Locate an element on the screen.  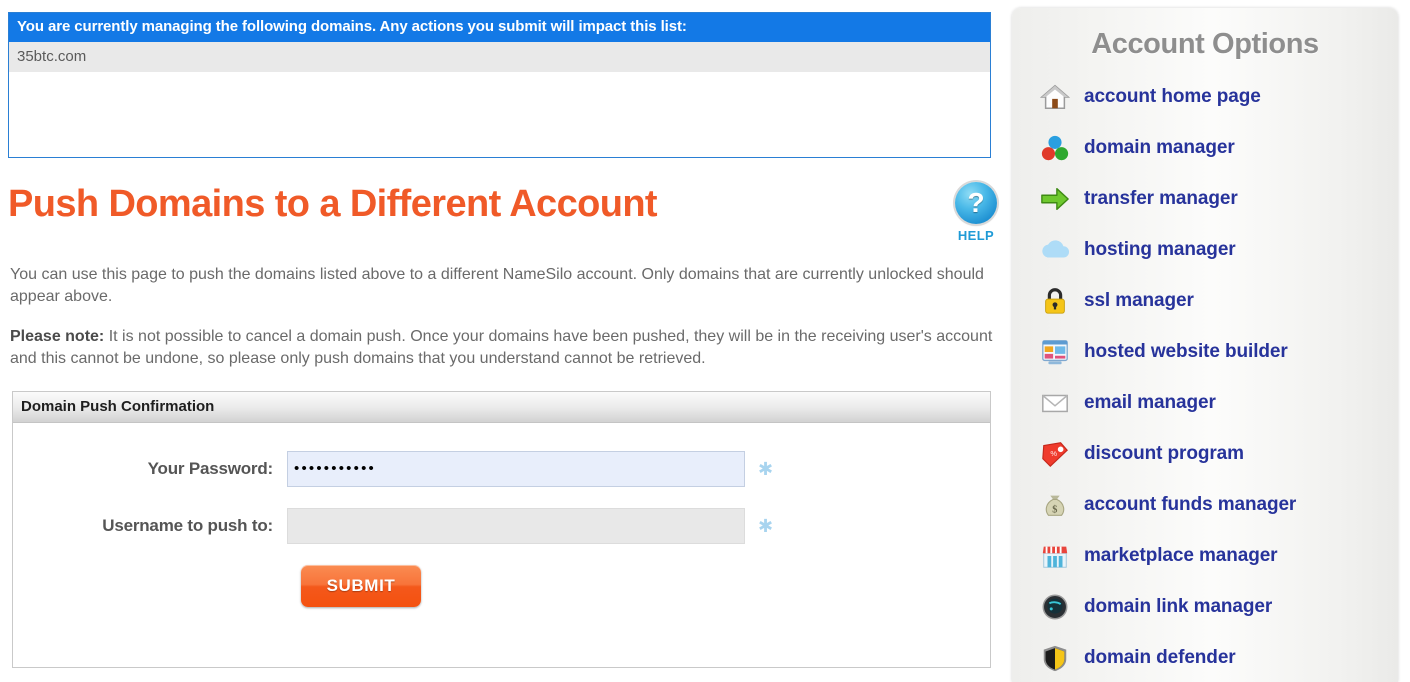
sidebar-item-hosted-website-builder: hosted website builder is located at coordinates (1205, 351).